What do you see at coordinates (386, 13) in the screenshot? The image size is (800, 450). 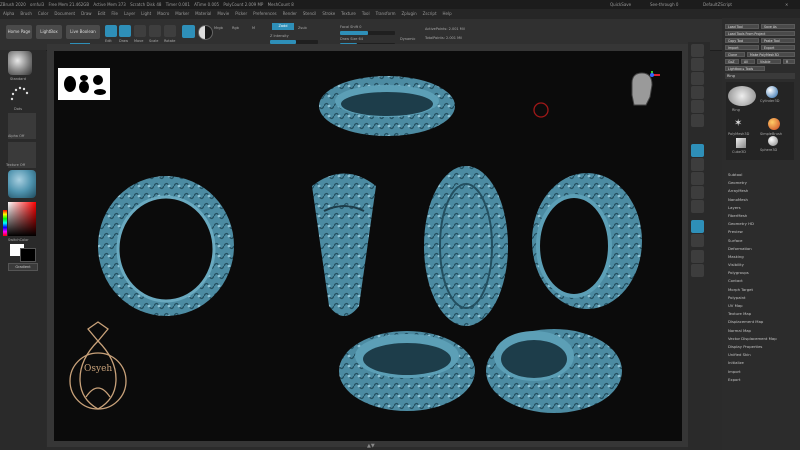 I see `menu-item: Transform` at bounding box center [386, 13].